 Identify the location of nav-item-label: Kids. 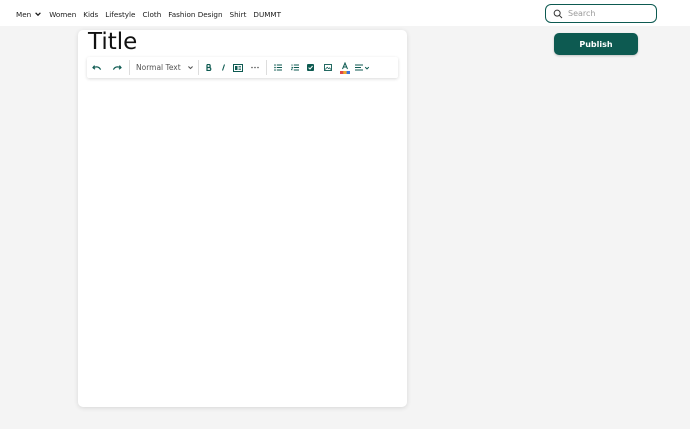
(91, 14).